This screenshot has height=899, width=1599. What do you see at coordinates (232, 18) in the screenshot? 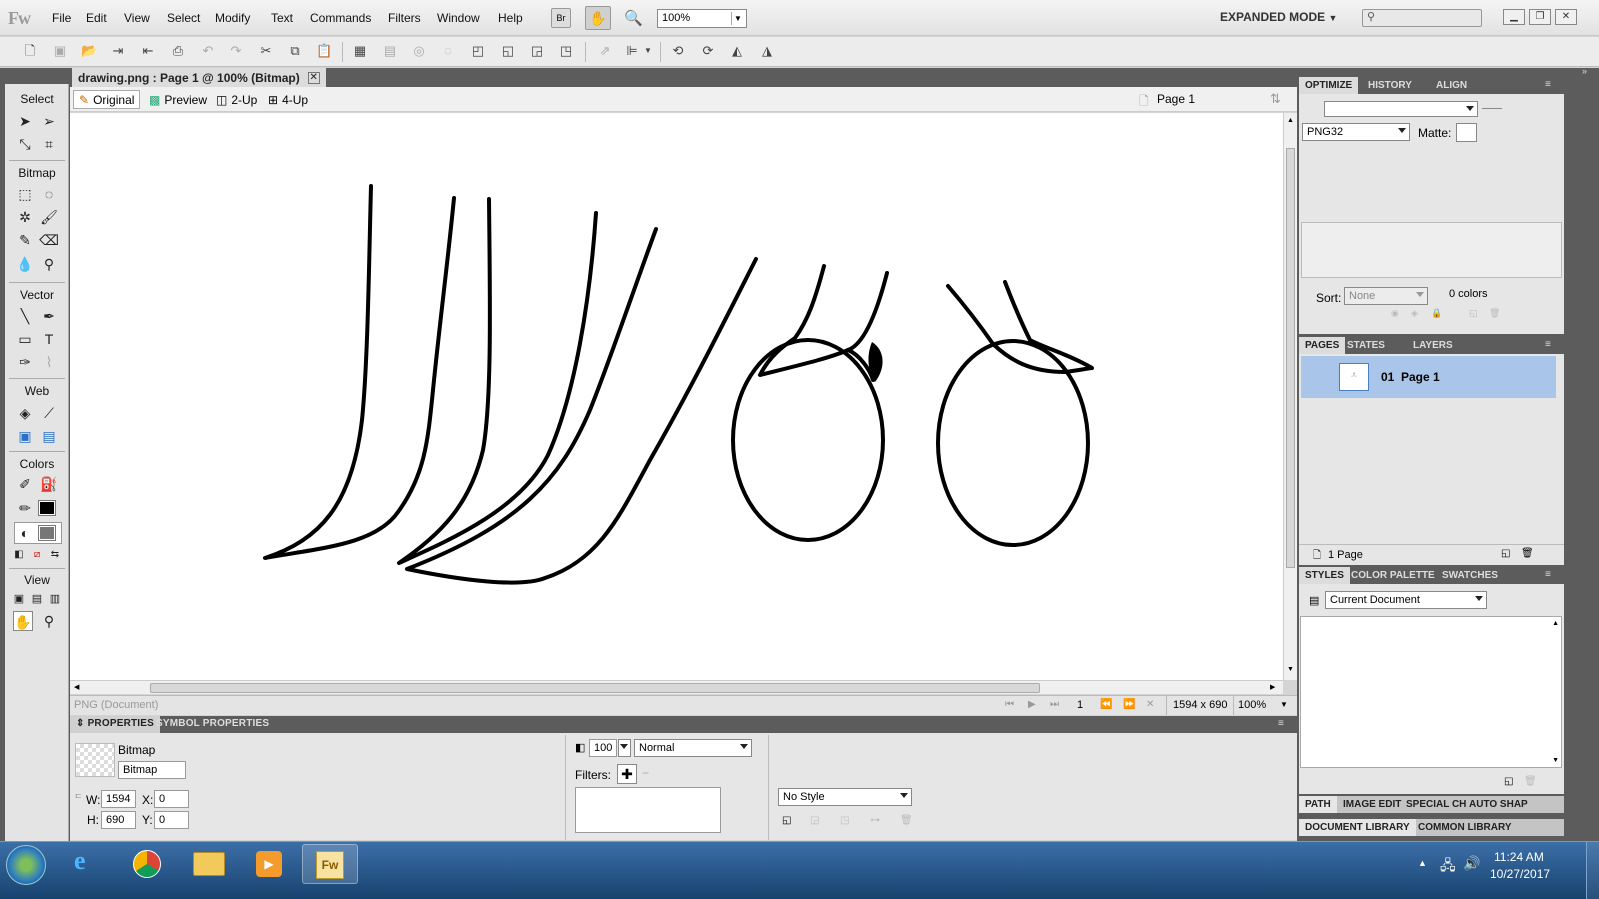
I see `menu-modify: Modify` at bounding box center [232, 18].